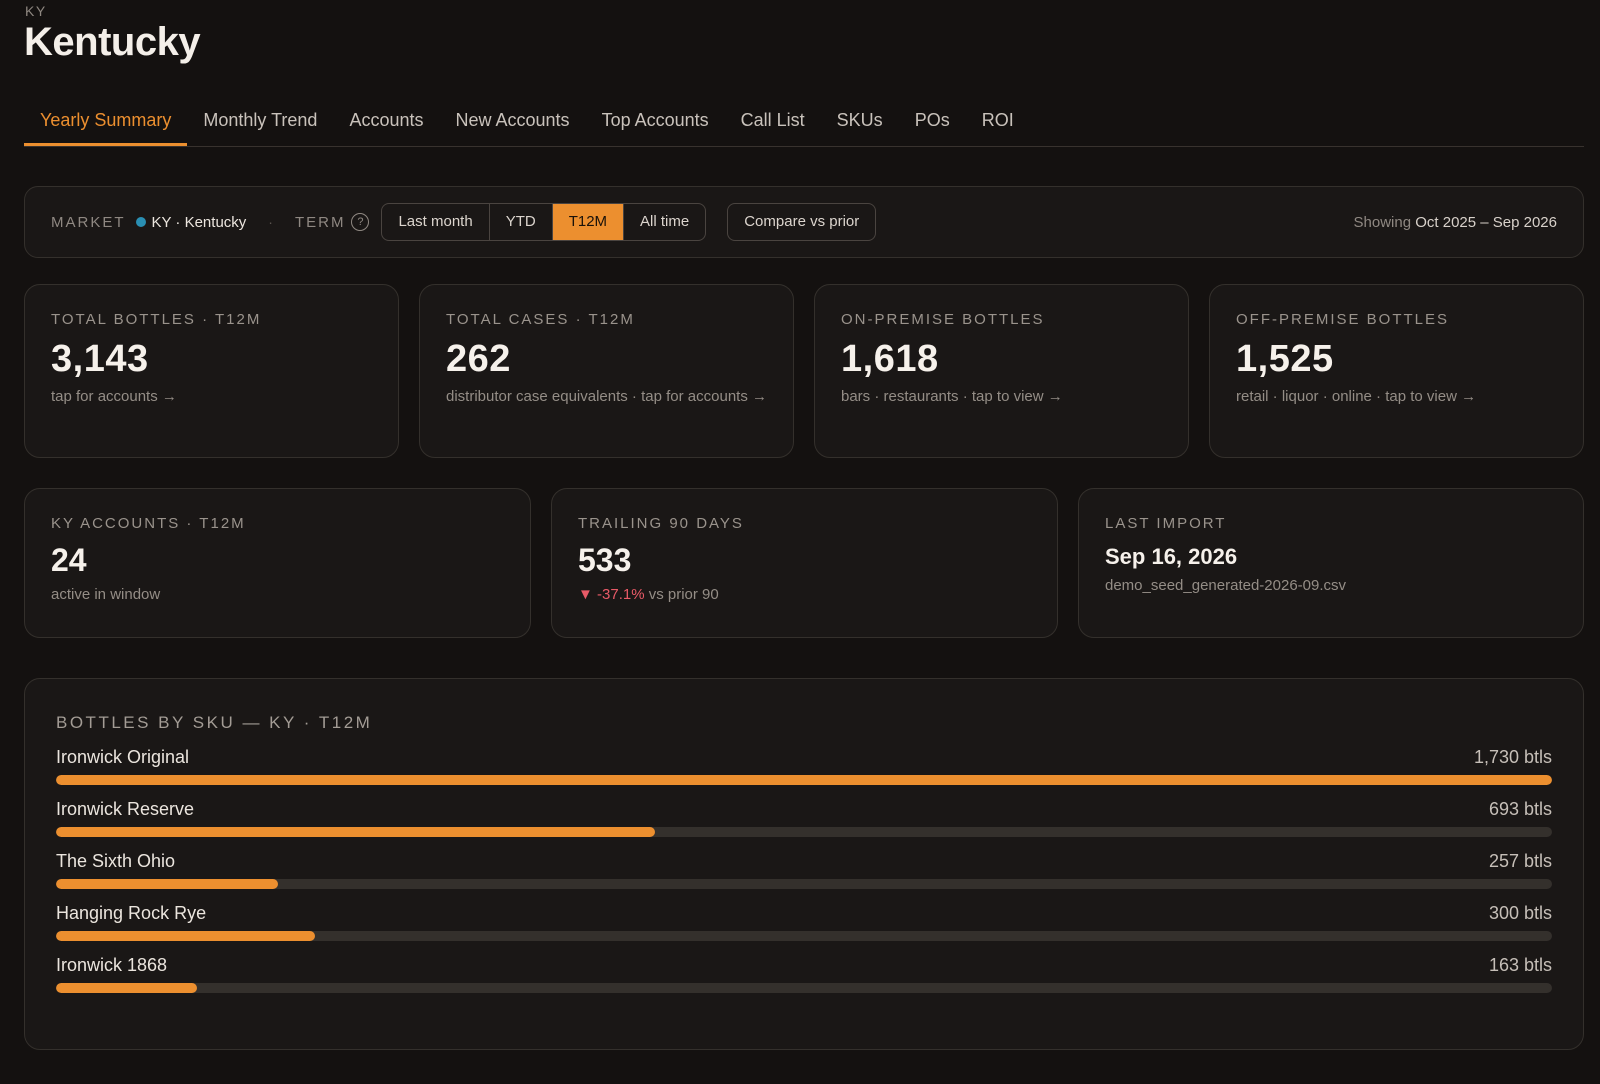 The image size is (1600, 1084). What do you see at coordinates (260, 123) in the screenshot?
I see `tab-monthly-trend: Monthly Trend` at bounding box center [260, 123].